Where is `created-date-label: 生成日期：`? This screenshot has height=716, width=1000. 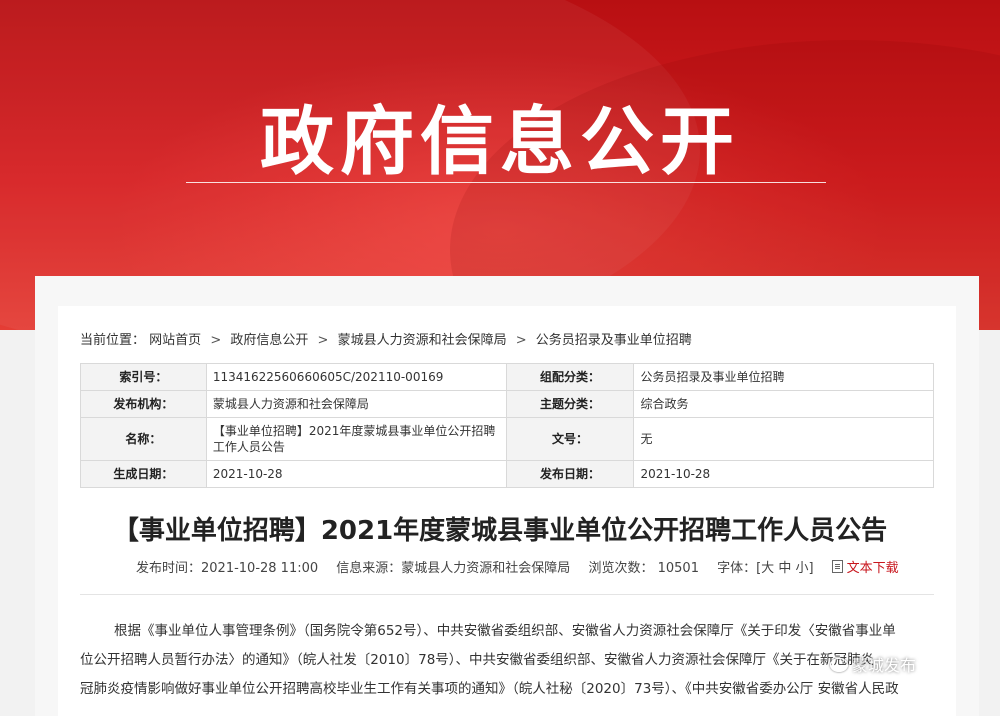 created-date-label: 生成日期： is located at coordinates (143, 474).